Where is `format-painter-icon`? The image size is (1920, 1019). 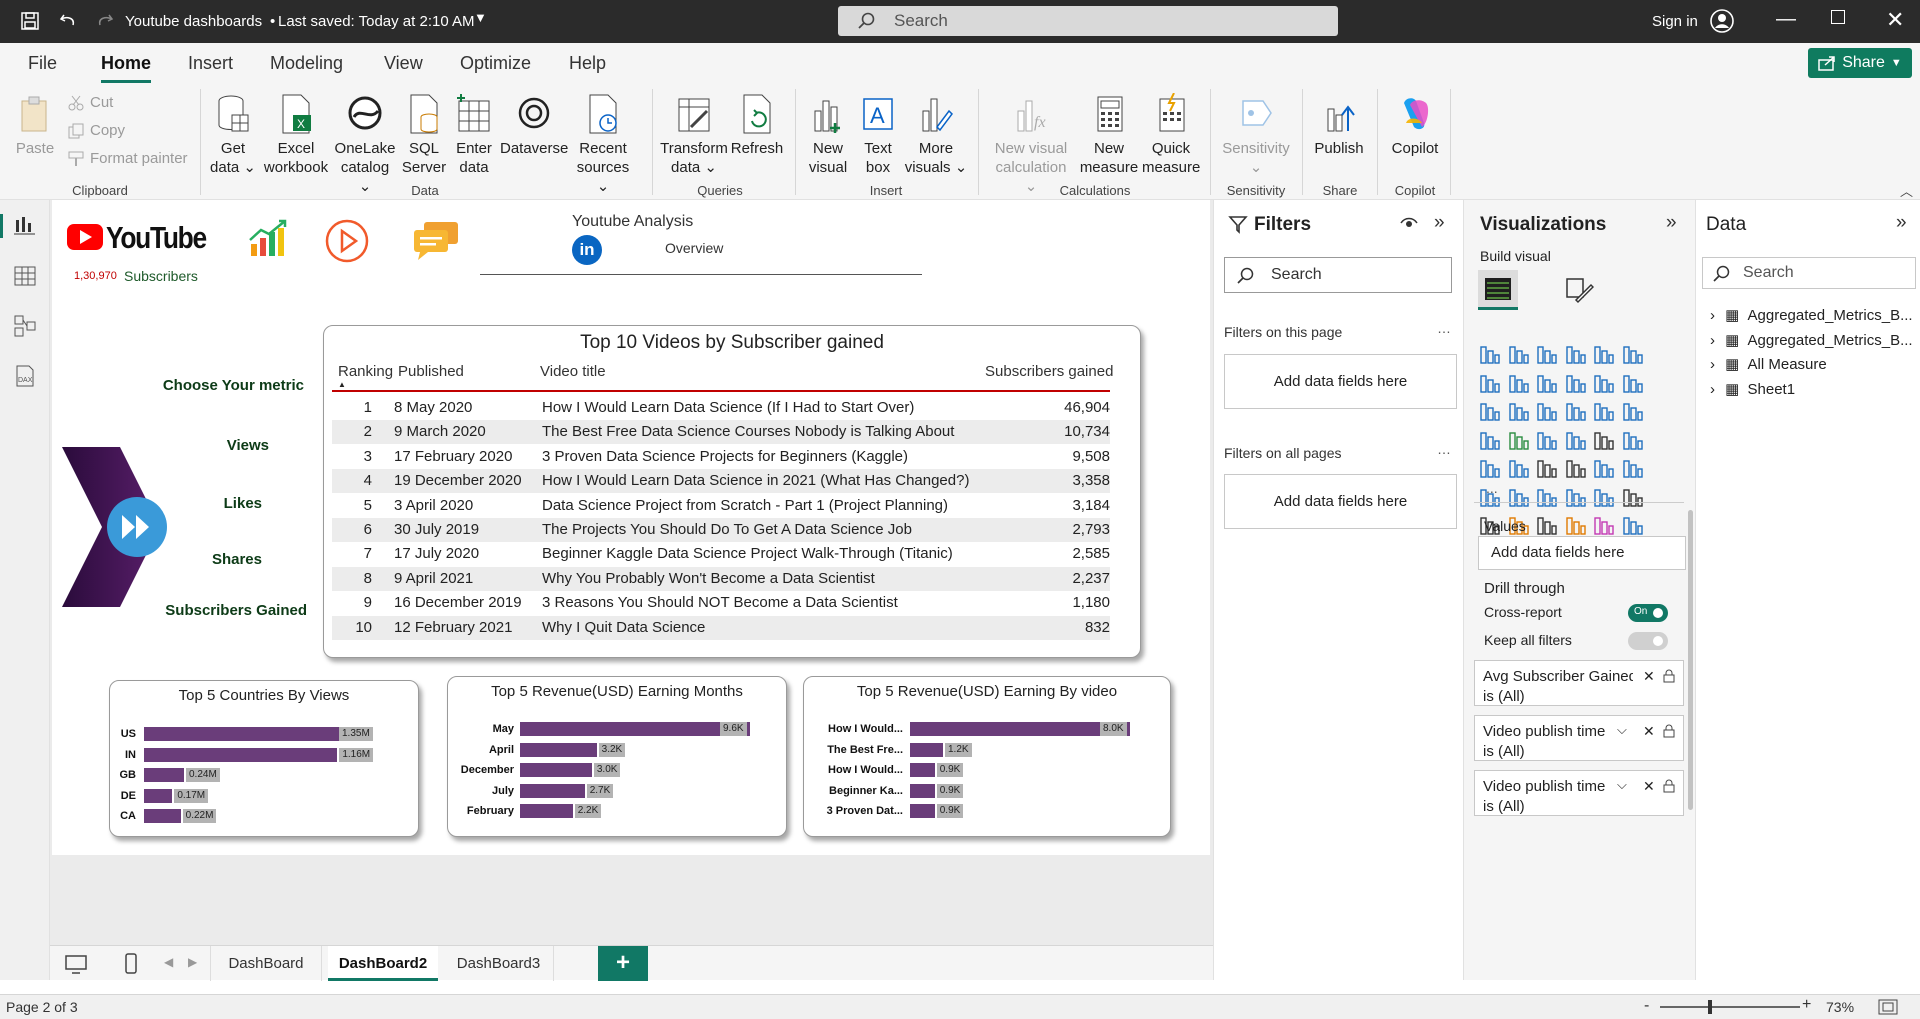 format-painter-icon is located at coordinates (76, 159).